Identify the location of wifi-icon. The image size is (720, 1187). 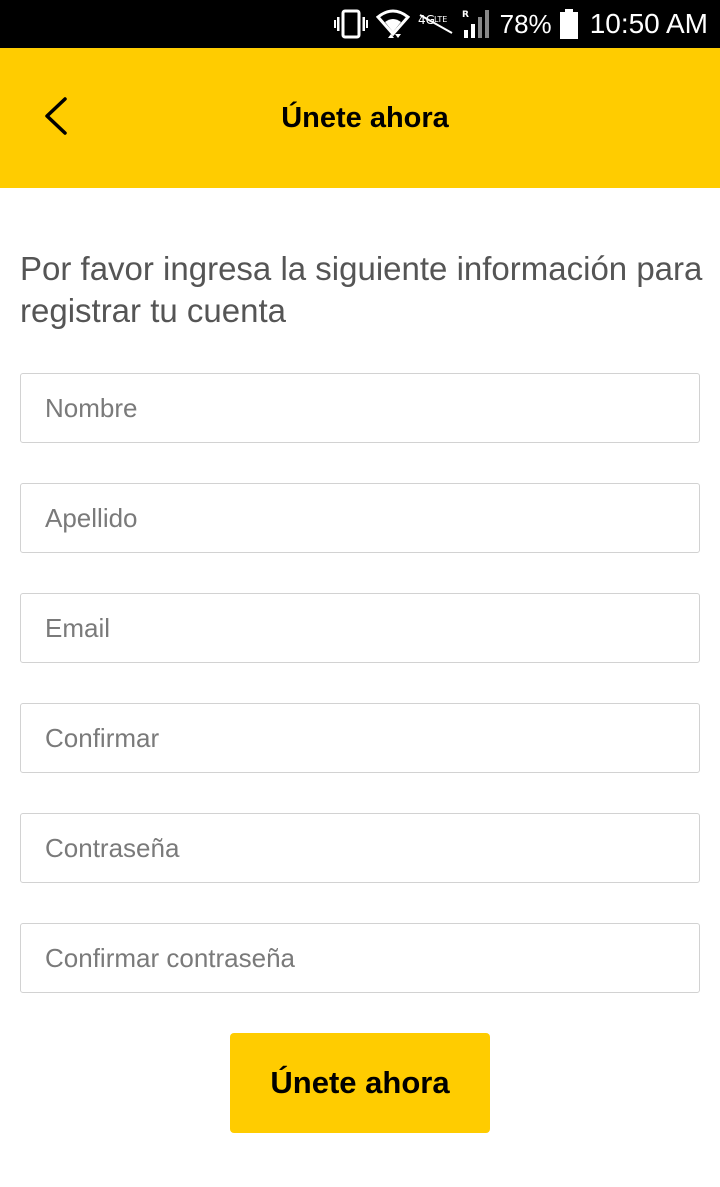
(392, 24).